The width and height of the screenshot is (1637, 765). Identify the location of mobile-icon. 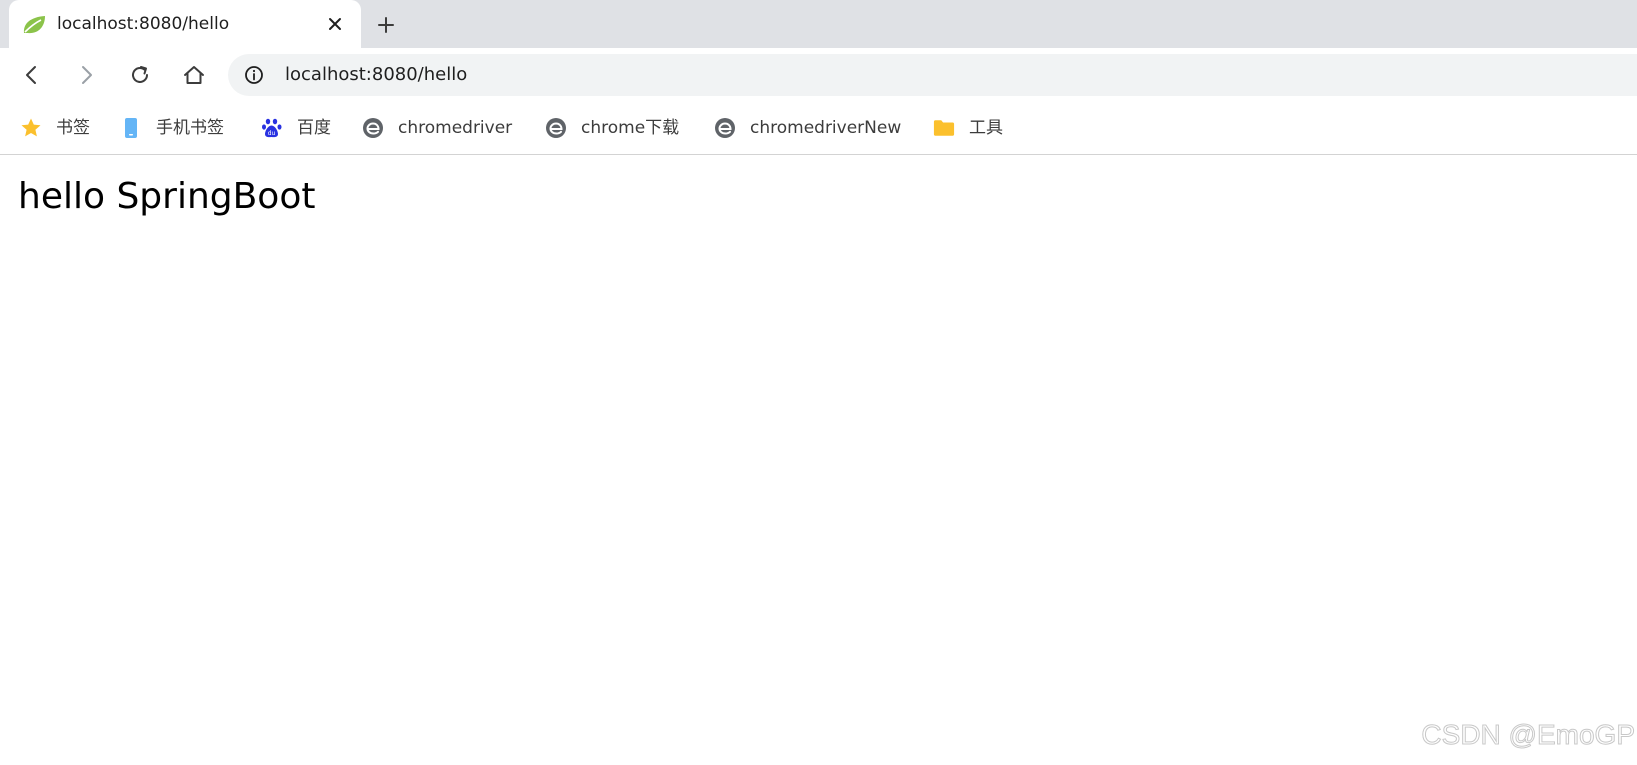
(131, 128).